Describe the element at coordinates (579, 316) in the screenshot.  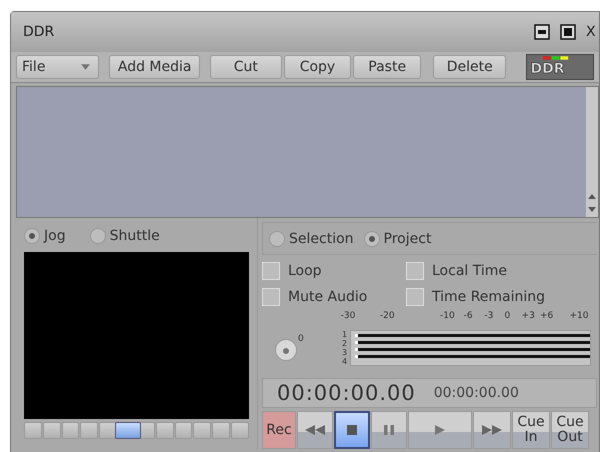
I see `scale-label: +10` at that location.